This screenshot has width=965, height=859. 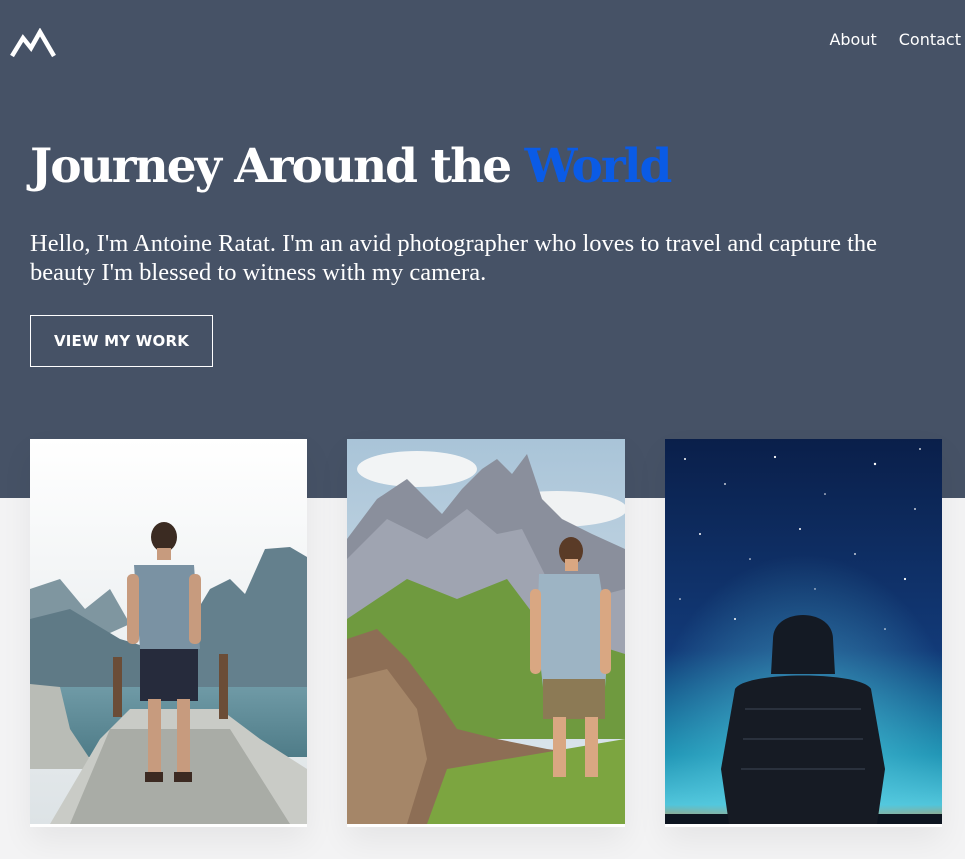 I want to click on page-title: Journey Around the World, so click(x=351, y=167).